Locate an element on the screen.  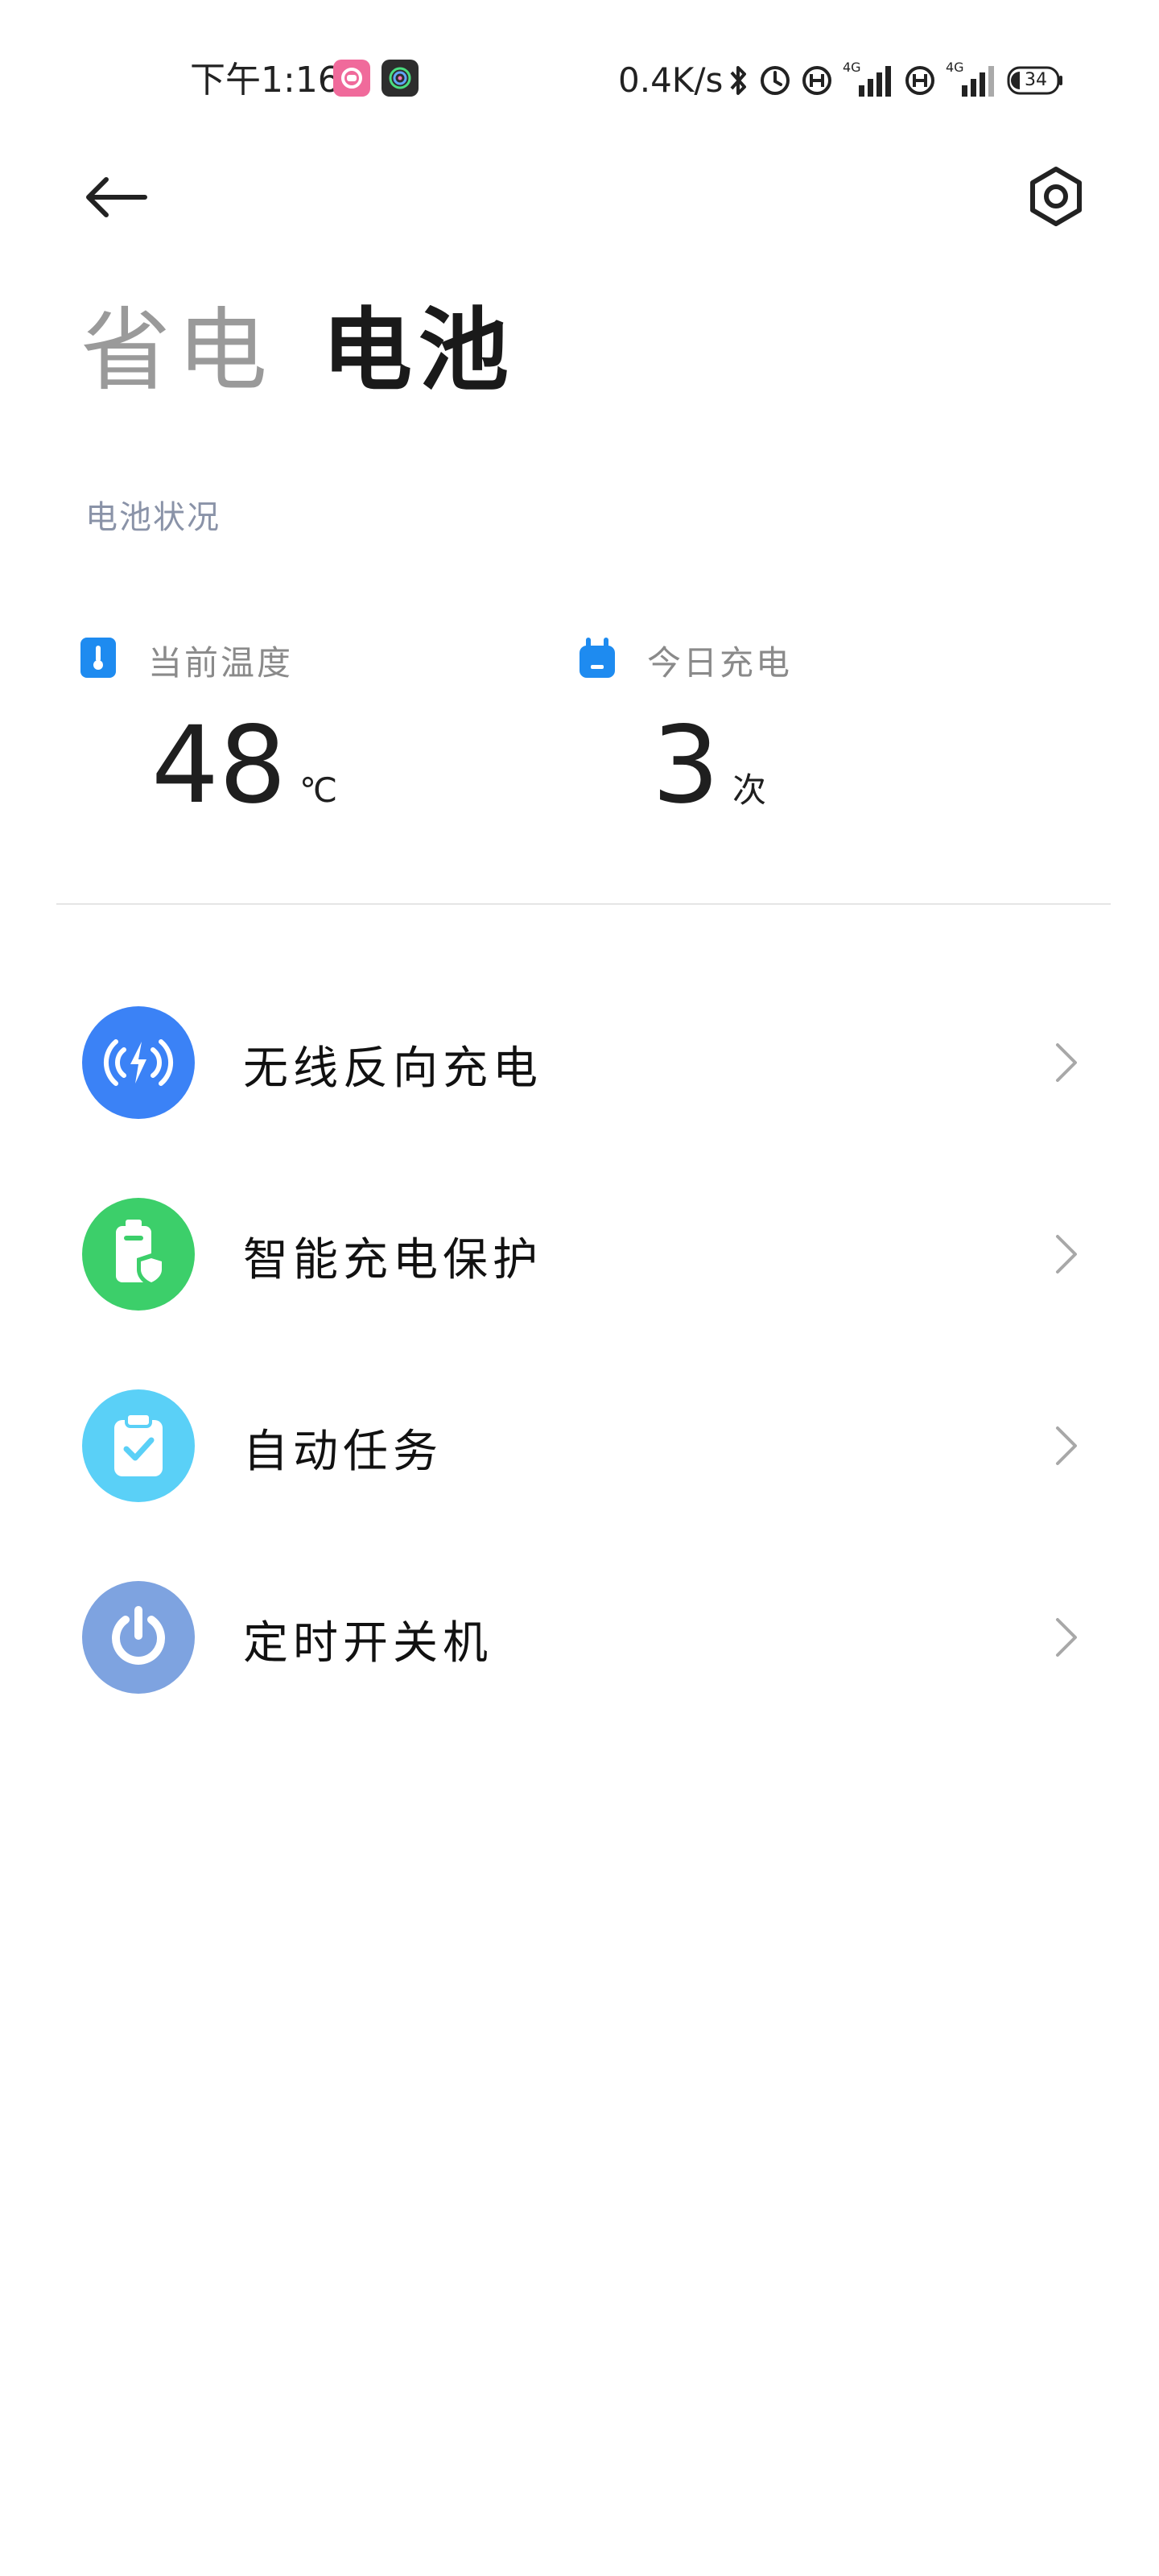
hd-voice-icon is located at coordinates (817, 80).